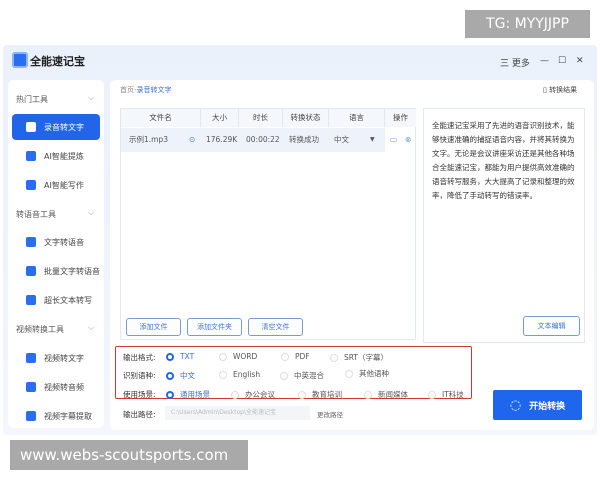 This screenshot has height=480, width=600. What do you see at coordinates (148, 139) in the screenshot?
I see `file-name: 示例1.mp3` at bounding box center [148, 139].